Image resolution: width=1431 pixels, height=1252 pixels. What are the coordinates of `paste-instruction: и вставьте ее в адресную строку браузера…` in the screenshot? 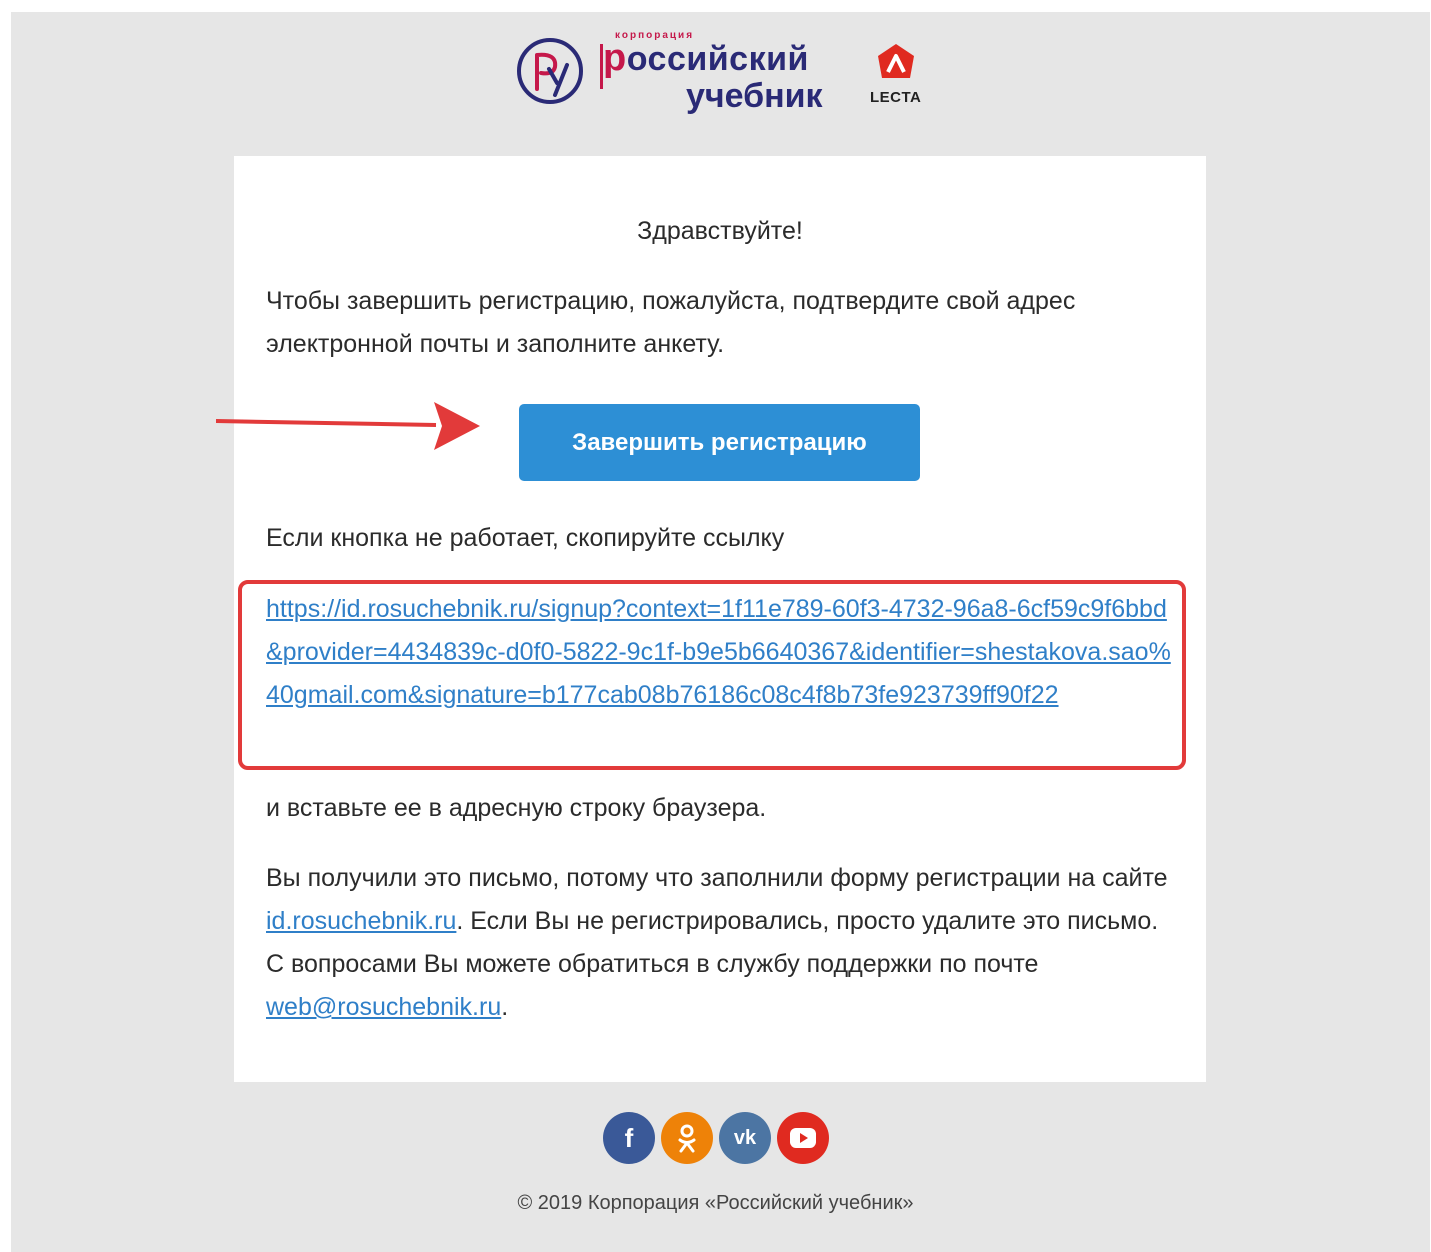 It's located at (516, 808).